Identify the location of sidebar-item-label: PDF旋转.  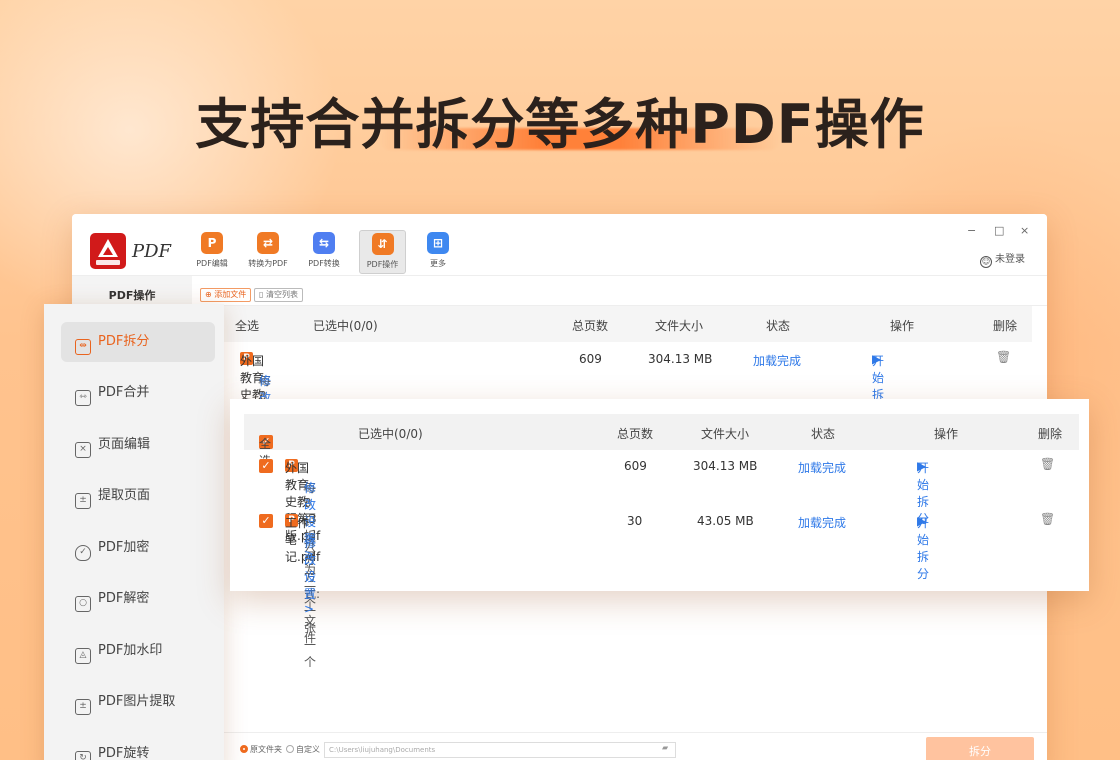
(124, 753).